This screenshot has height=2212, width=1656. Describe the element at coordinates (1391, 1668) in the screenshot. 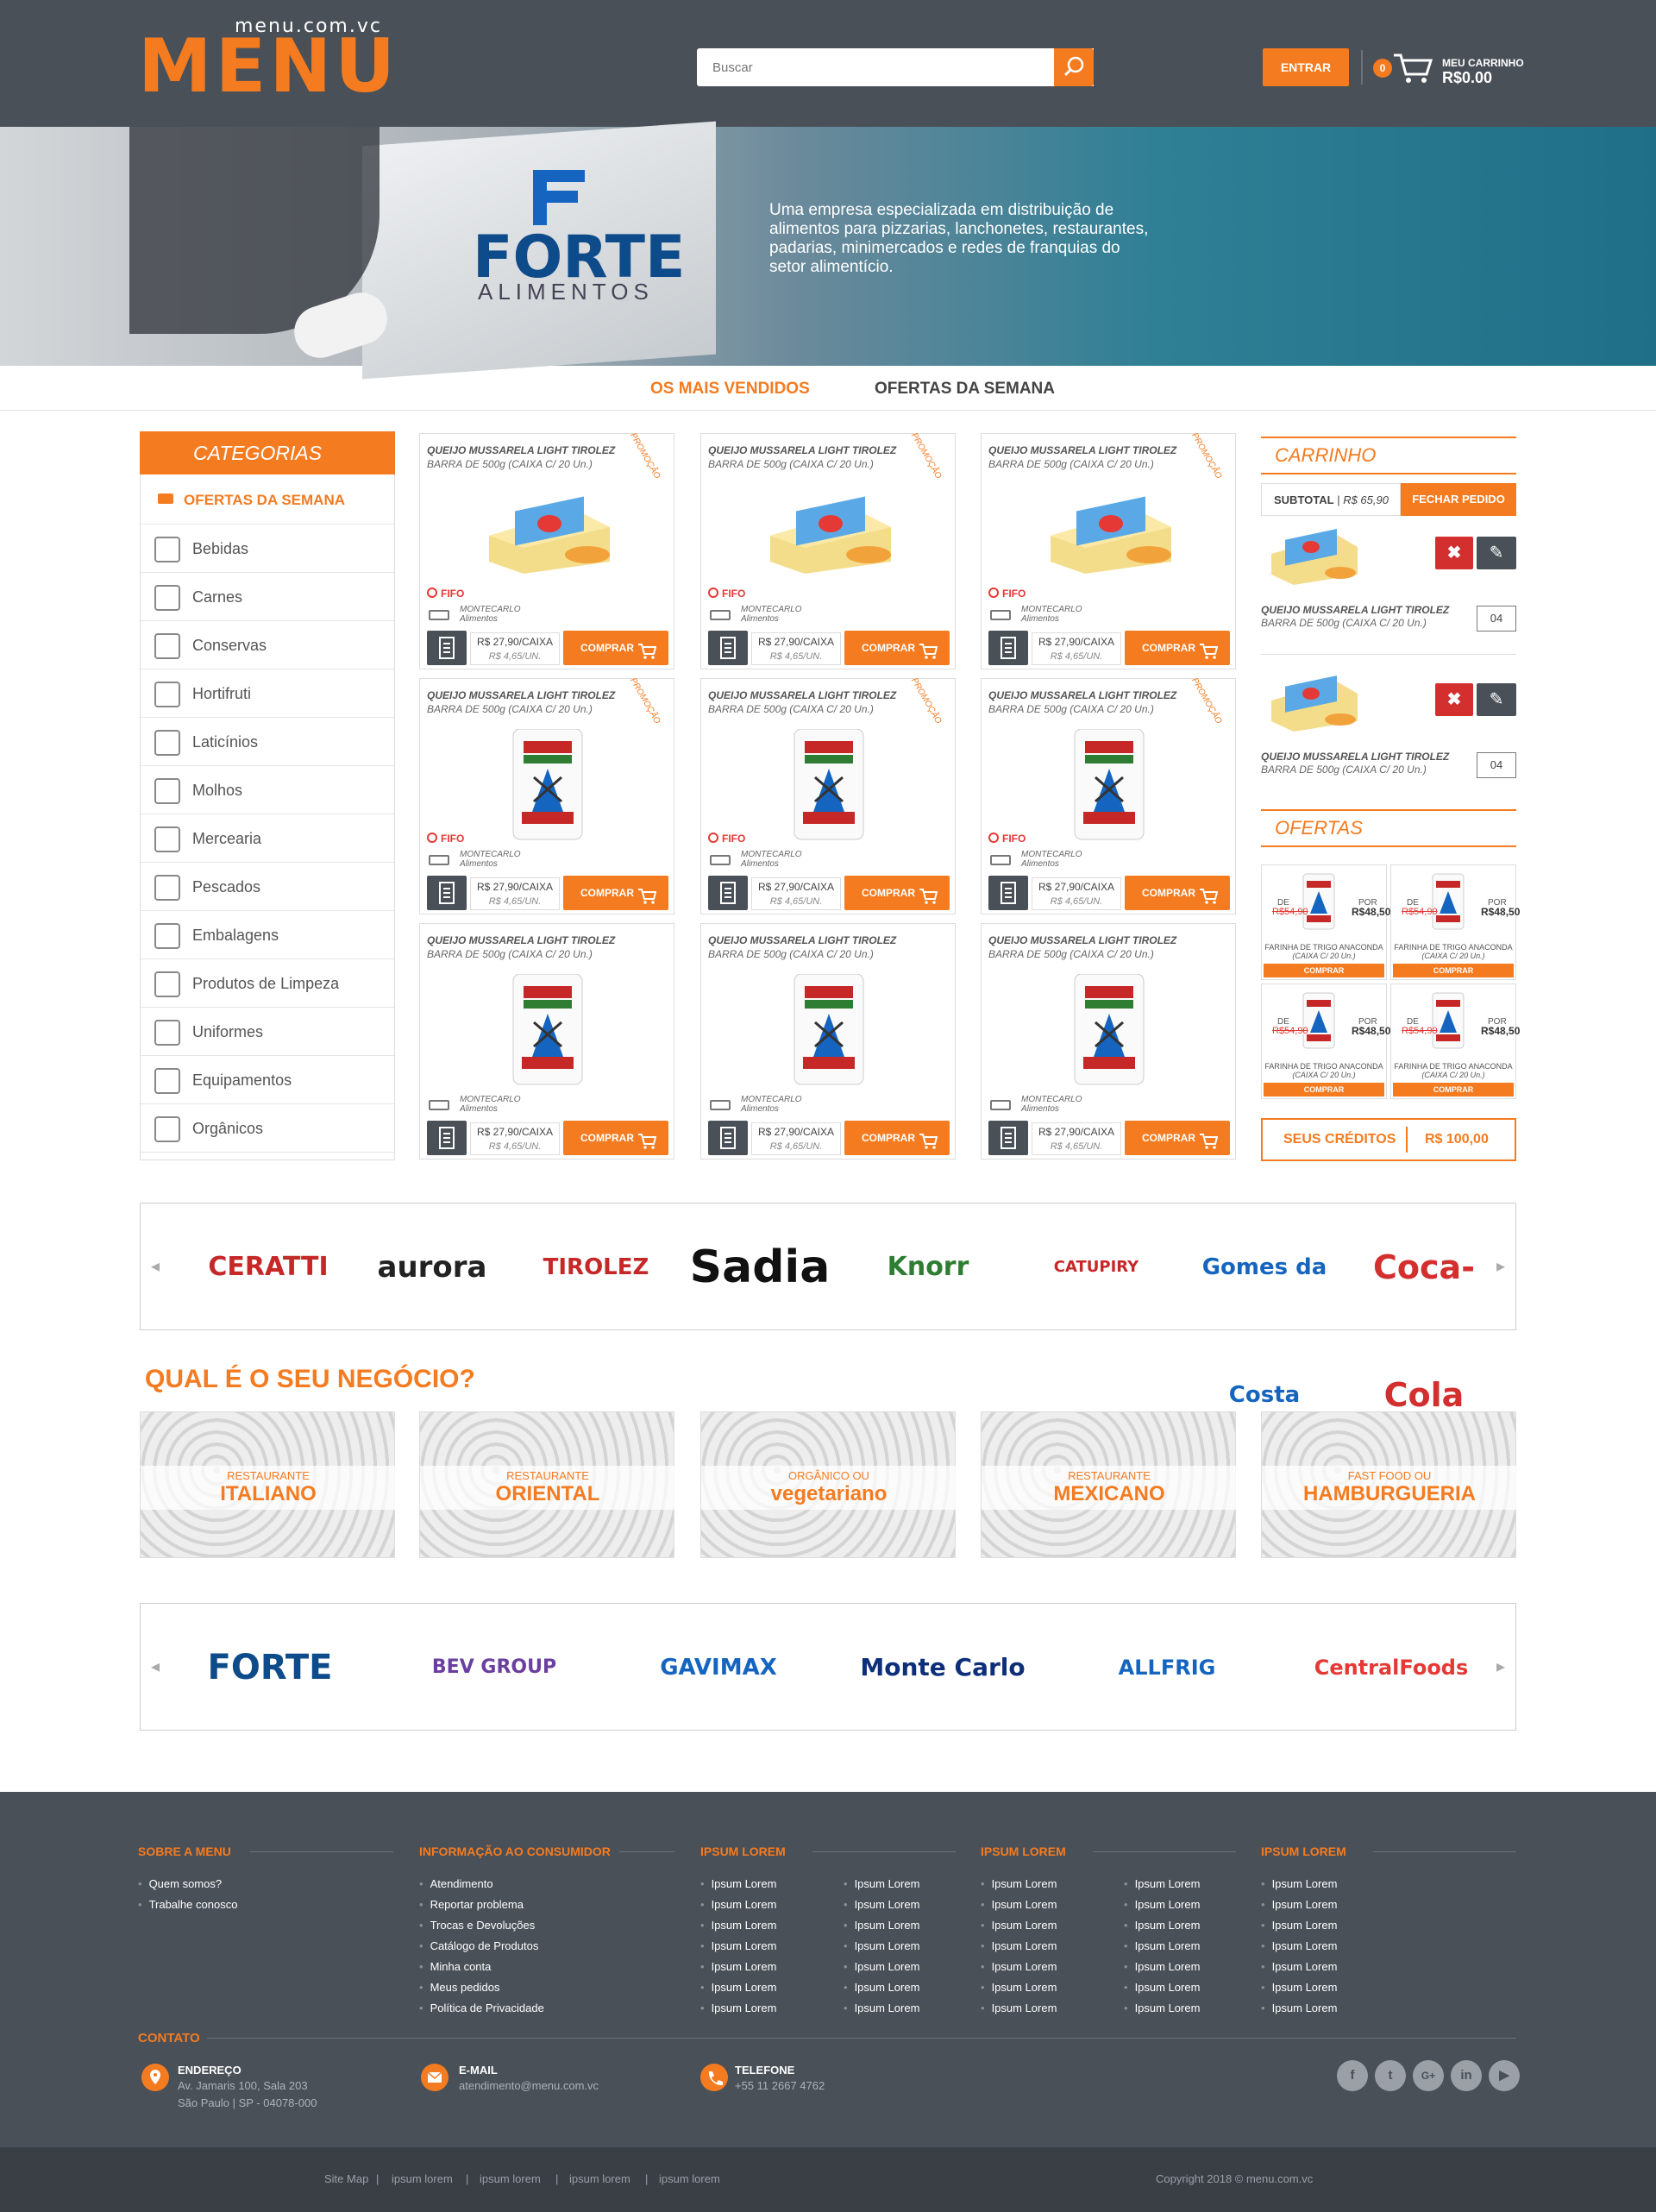

I see `partner-logo: CentralFoods` at that location.